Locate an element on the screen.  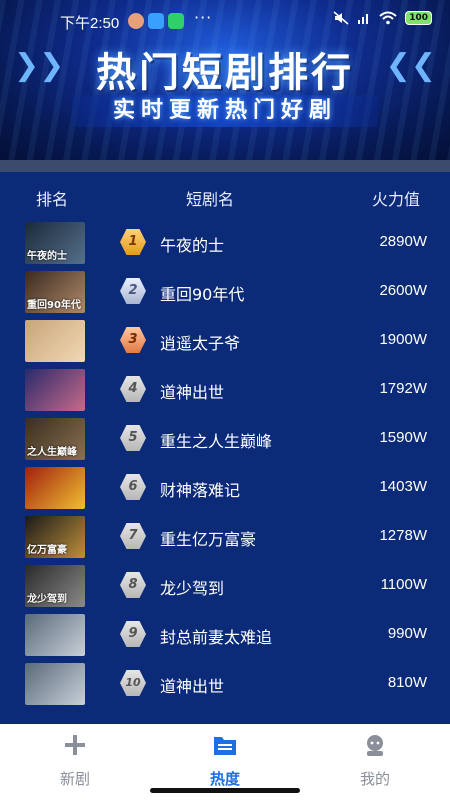
drama-cover-image: 重回90年代 is located at coordinates (55, 292).